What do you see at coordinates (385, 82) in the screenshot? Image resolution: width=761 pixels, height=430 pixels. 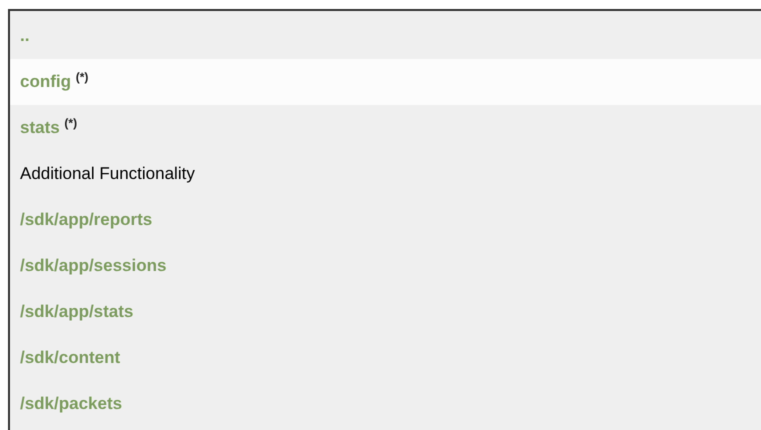 I see `list-row: config $^{(*)}$` at bounding box center [385, 82].